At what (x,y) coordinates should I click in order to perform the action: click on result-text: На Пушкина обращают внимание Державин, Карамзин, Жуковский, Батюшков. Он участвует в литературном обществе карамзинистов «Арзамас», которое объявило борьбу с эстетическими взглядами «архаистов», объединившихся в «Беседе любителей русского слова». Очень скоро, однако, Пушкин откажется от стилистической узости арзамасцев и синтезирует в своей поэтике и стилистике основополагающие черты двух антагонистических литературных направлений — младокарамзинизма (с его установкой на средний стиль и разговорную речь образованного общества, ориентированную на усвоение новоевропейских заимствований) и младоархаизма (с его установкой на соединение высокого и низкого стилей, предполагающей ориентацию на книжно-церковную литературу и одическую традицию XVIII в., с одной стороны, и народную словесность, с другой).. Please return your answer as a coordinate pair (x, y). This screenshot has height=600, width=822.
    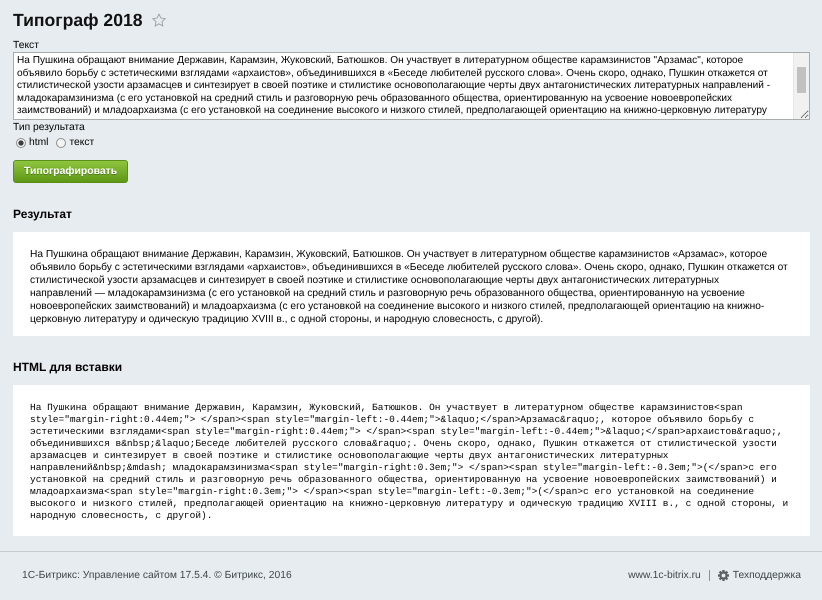
    Looking at the image, I should click on (409, 287).